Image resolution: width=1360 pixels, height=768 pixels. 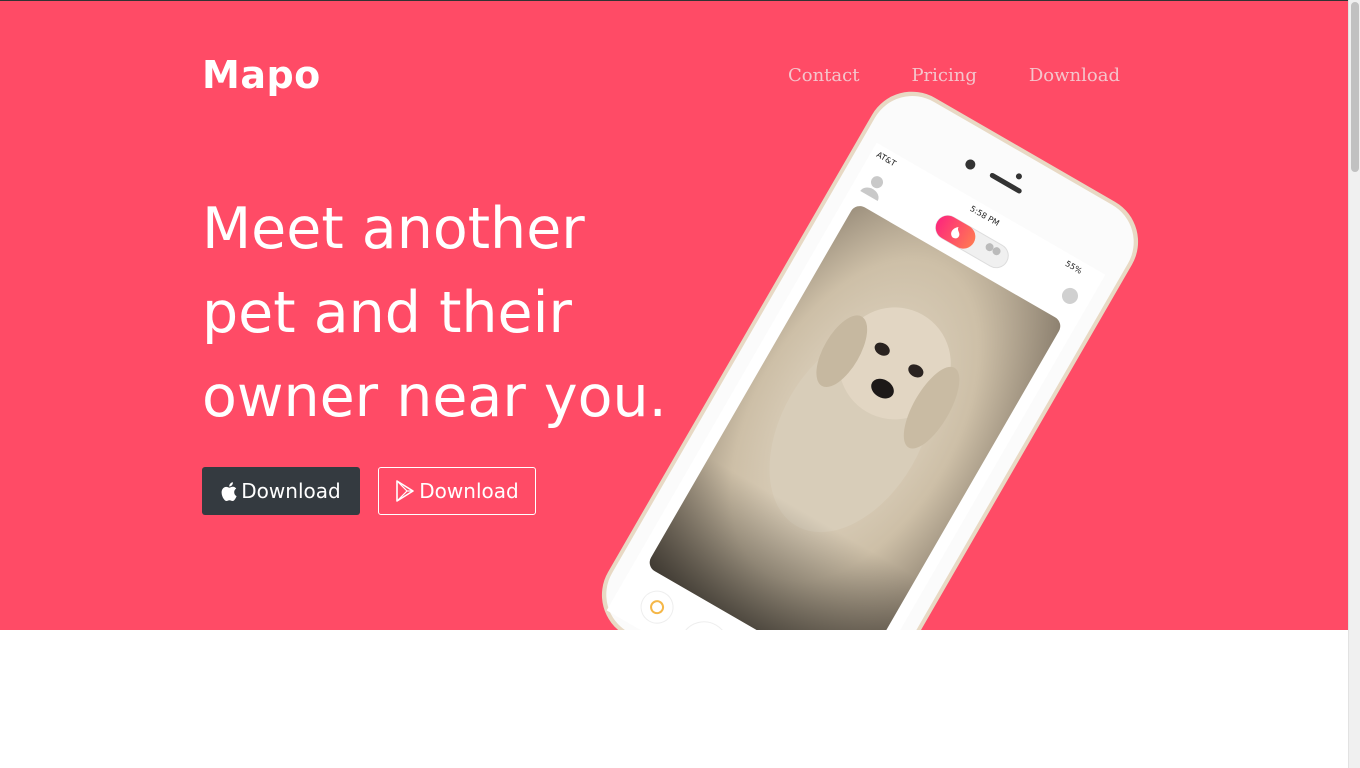 What do you see at coordinates (872, 189) in the screenshot?
I see `user-icon` at bounding box center [872, 189].